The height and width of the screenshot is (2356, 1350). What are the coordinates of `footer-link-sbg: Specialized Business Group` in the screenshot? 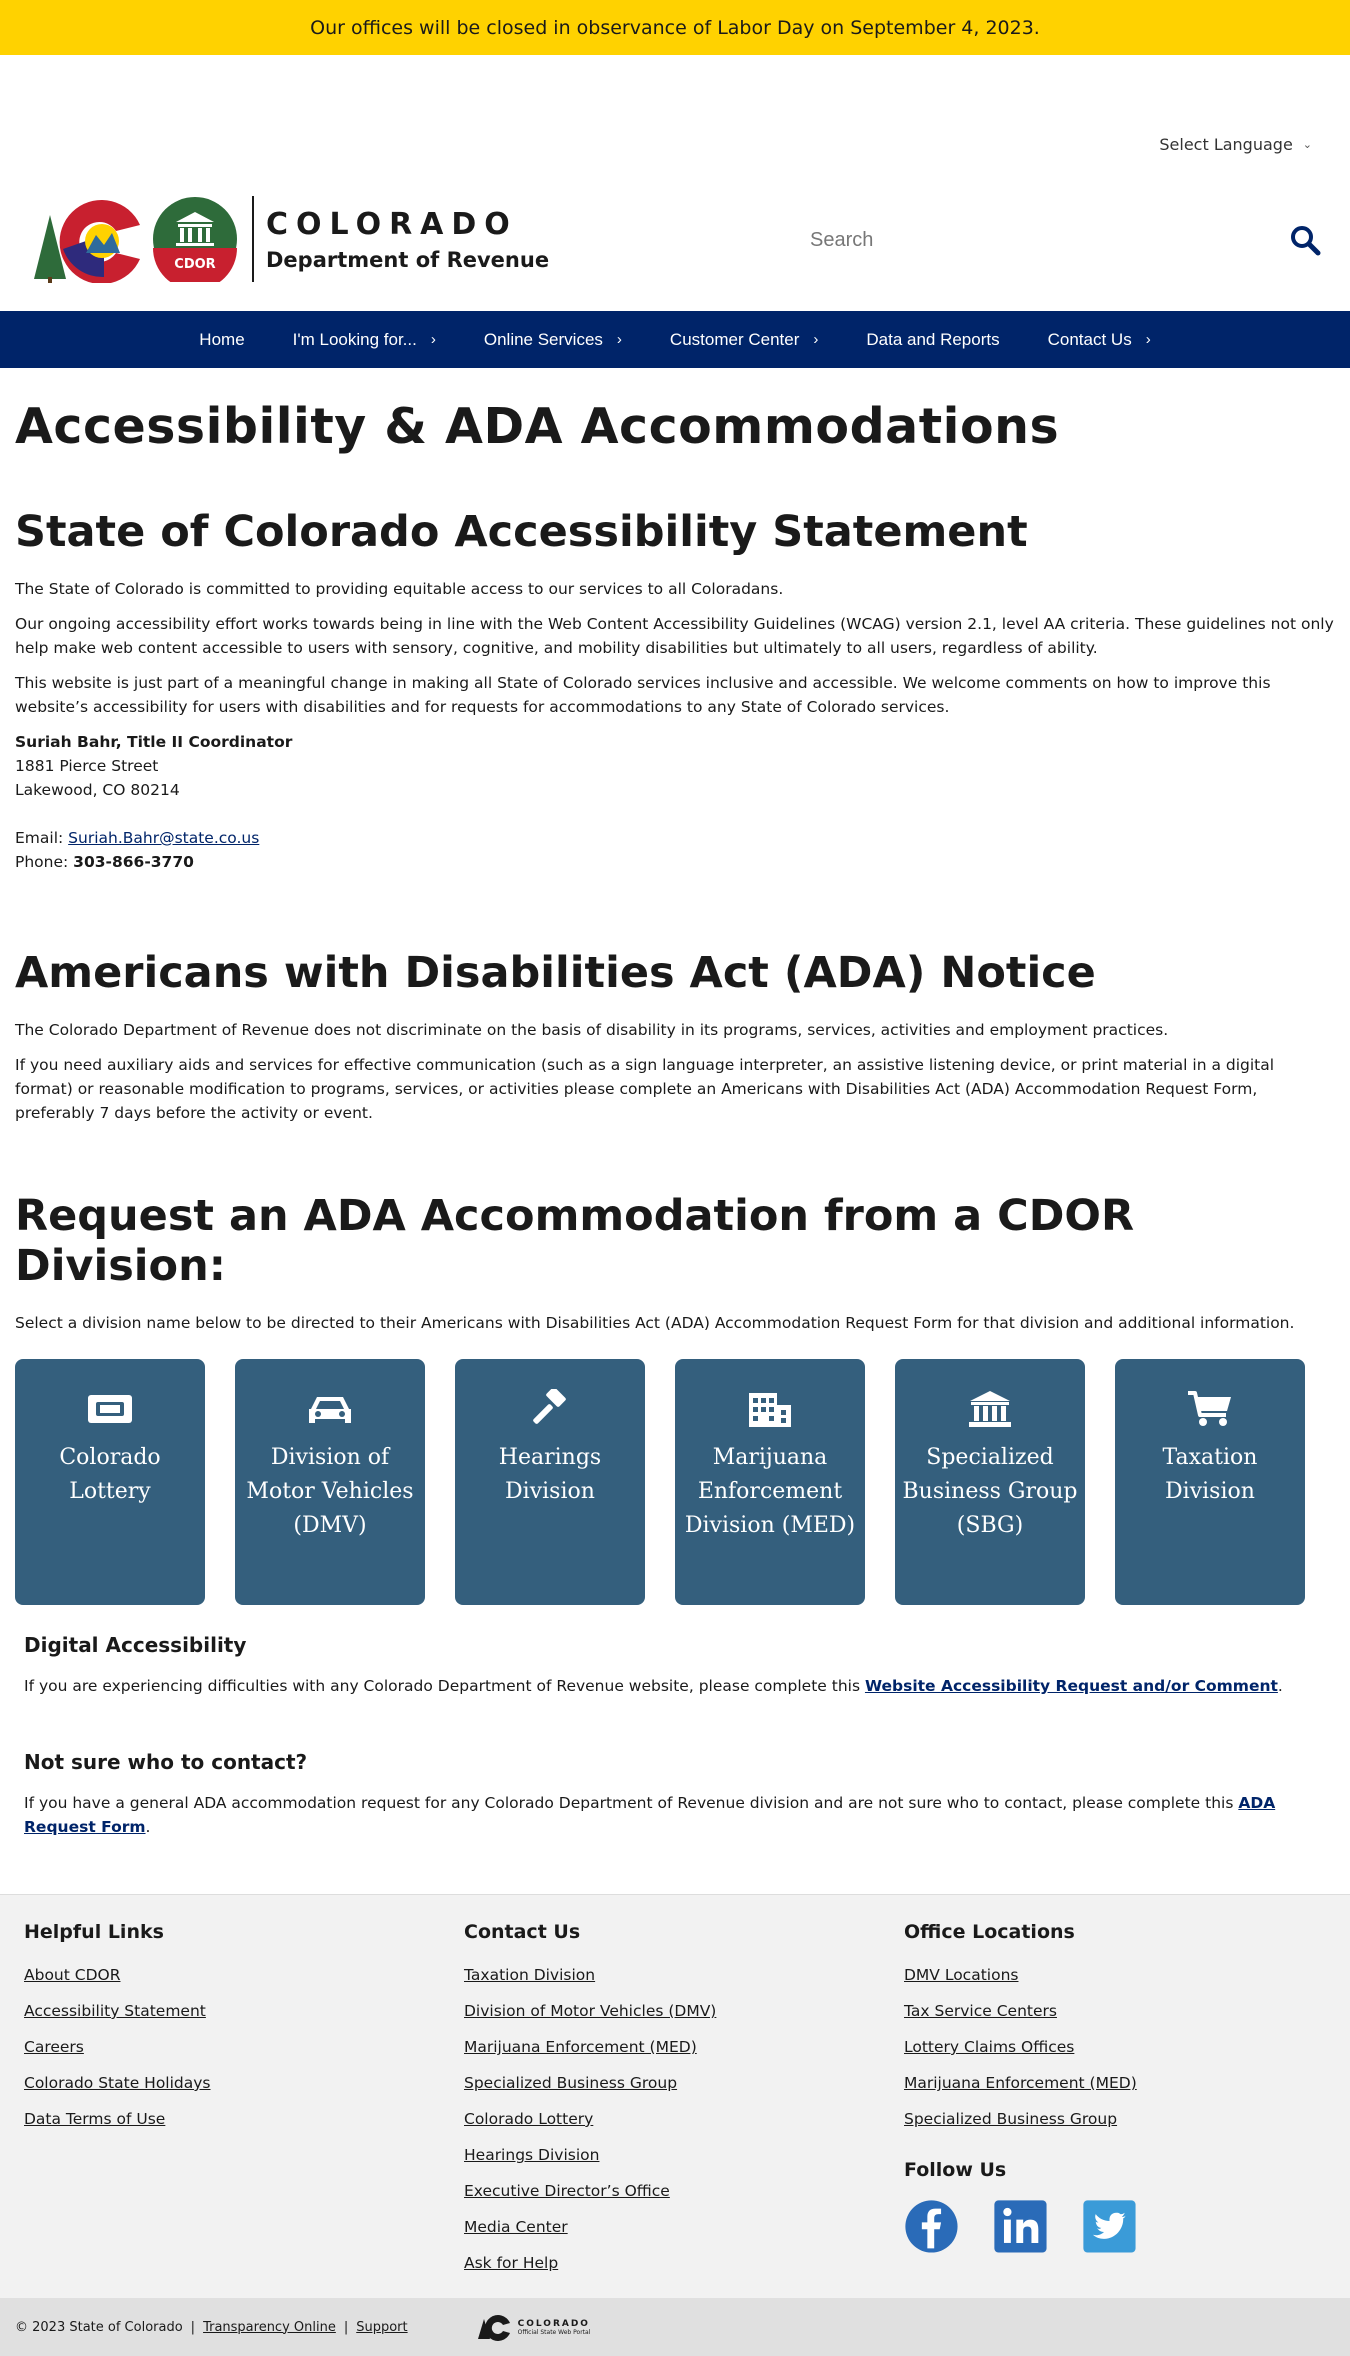 It's located at (590, 2083).